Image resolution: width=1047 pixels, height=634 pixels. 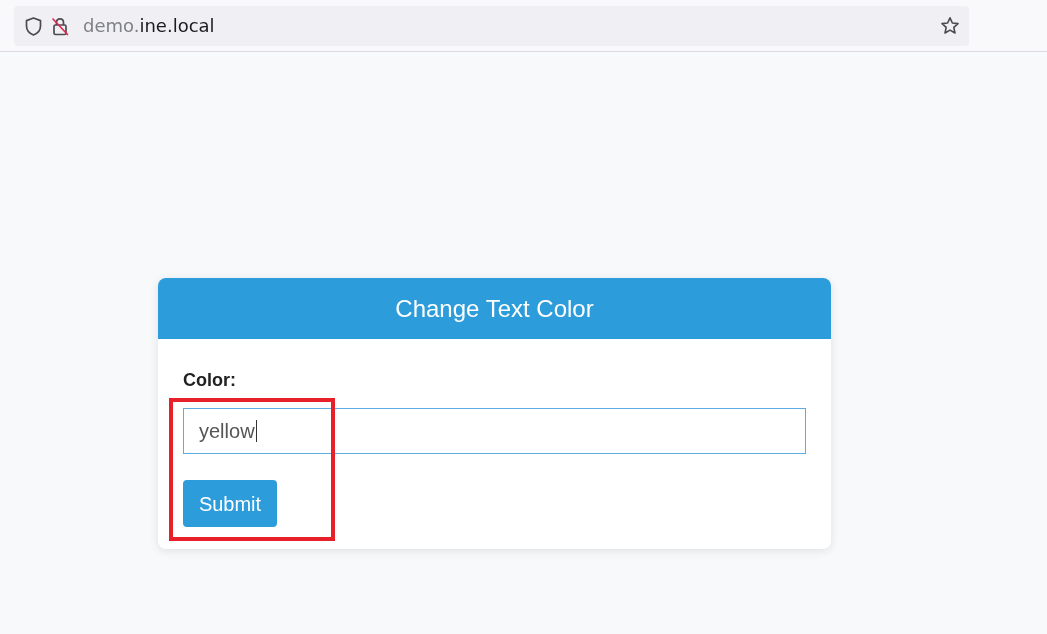 I want to click on field-label: Color:, so click(x=209, y=380).